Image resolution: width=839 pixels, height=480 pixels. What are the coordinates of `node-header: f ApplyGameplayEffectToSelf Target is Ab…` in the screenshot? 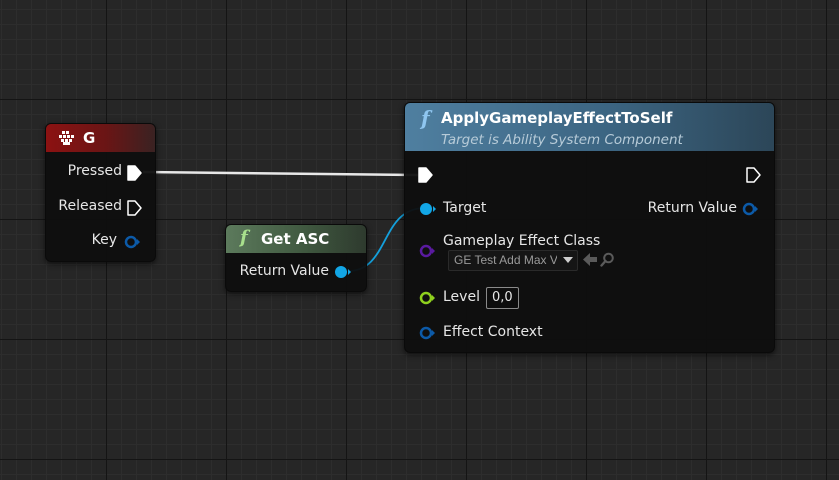 It's located at (589, 127).